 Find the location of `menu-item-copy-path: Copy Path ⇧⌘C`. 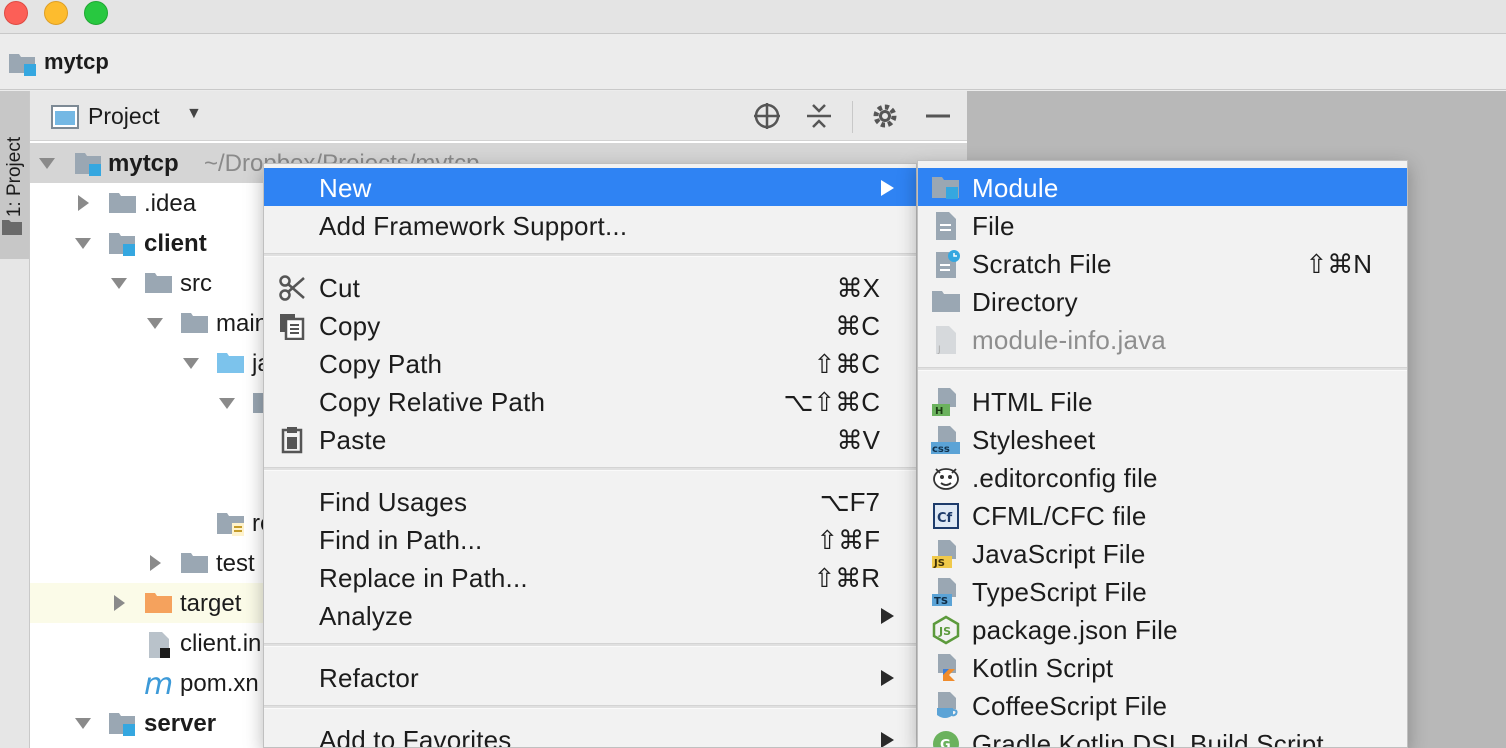

menu-item-copy-path: Copy Path ⇧⌘C is located at coordinates (590, 363).